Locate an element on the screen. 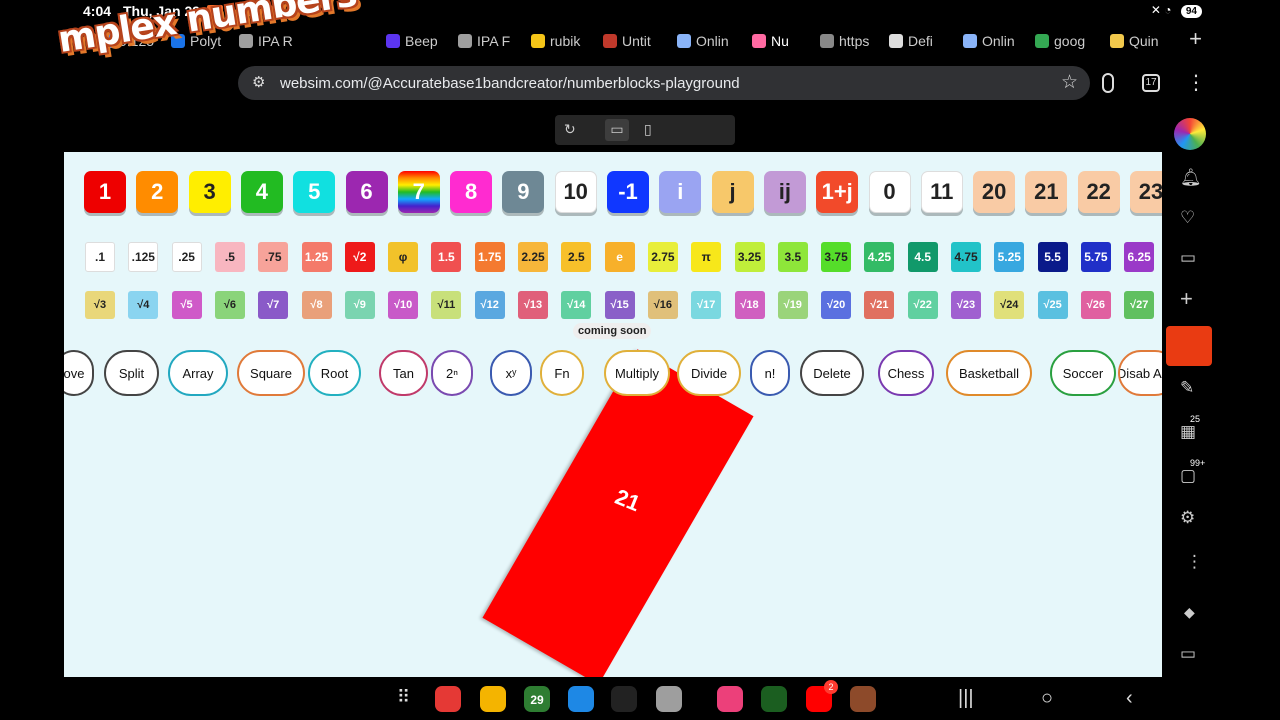 The width and height of the screenshot is (1280, 720). back-icon: ‹ is located at coordinates (1129, 698).